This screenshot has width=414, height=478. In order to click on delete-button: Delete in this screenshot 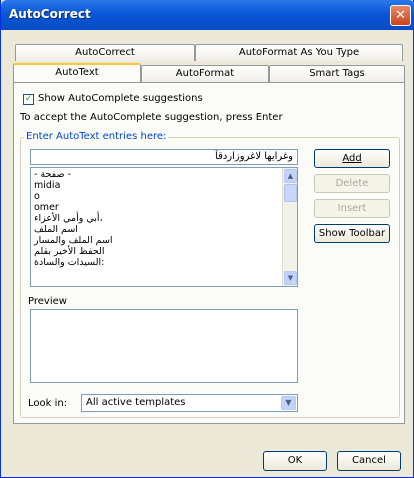, I will do `click(352, 183)`.